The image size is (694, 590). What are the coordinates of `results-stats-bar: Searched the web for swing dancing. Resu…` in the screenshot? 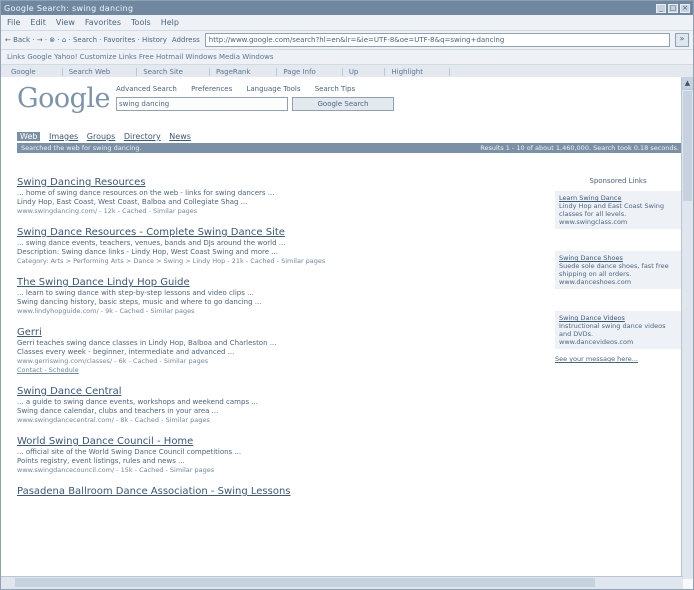 It's located at (350, 148).